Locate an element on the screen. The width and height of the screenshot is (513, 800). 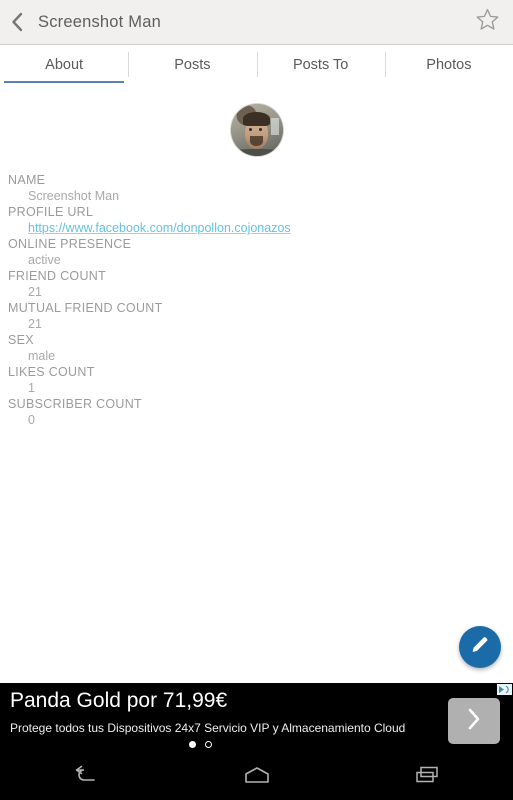
avatar-container is located at coordinates (256, 130).